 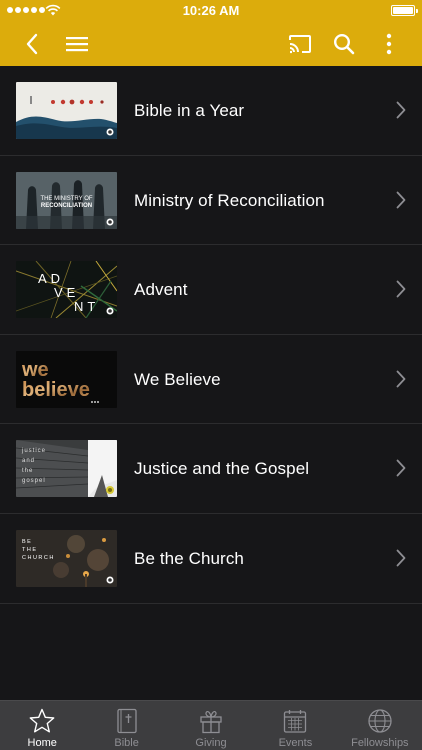 What do you see at coordinates (51, 278) in the screenshot?
I see `svg-text: AD` at bounding box center [51, 278].